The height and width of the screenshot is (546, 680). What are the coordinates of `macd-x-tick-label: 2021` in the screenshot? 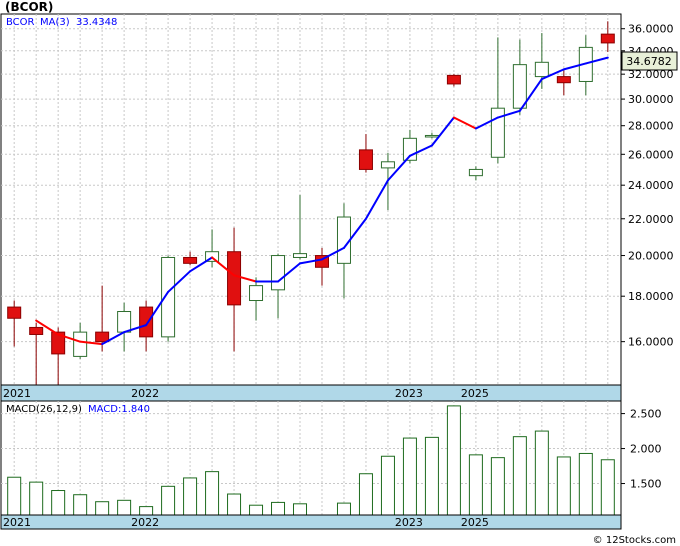 It's located at (17, 522).